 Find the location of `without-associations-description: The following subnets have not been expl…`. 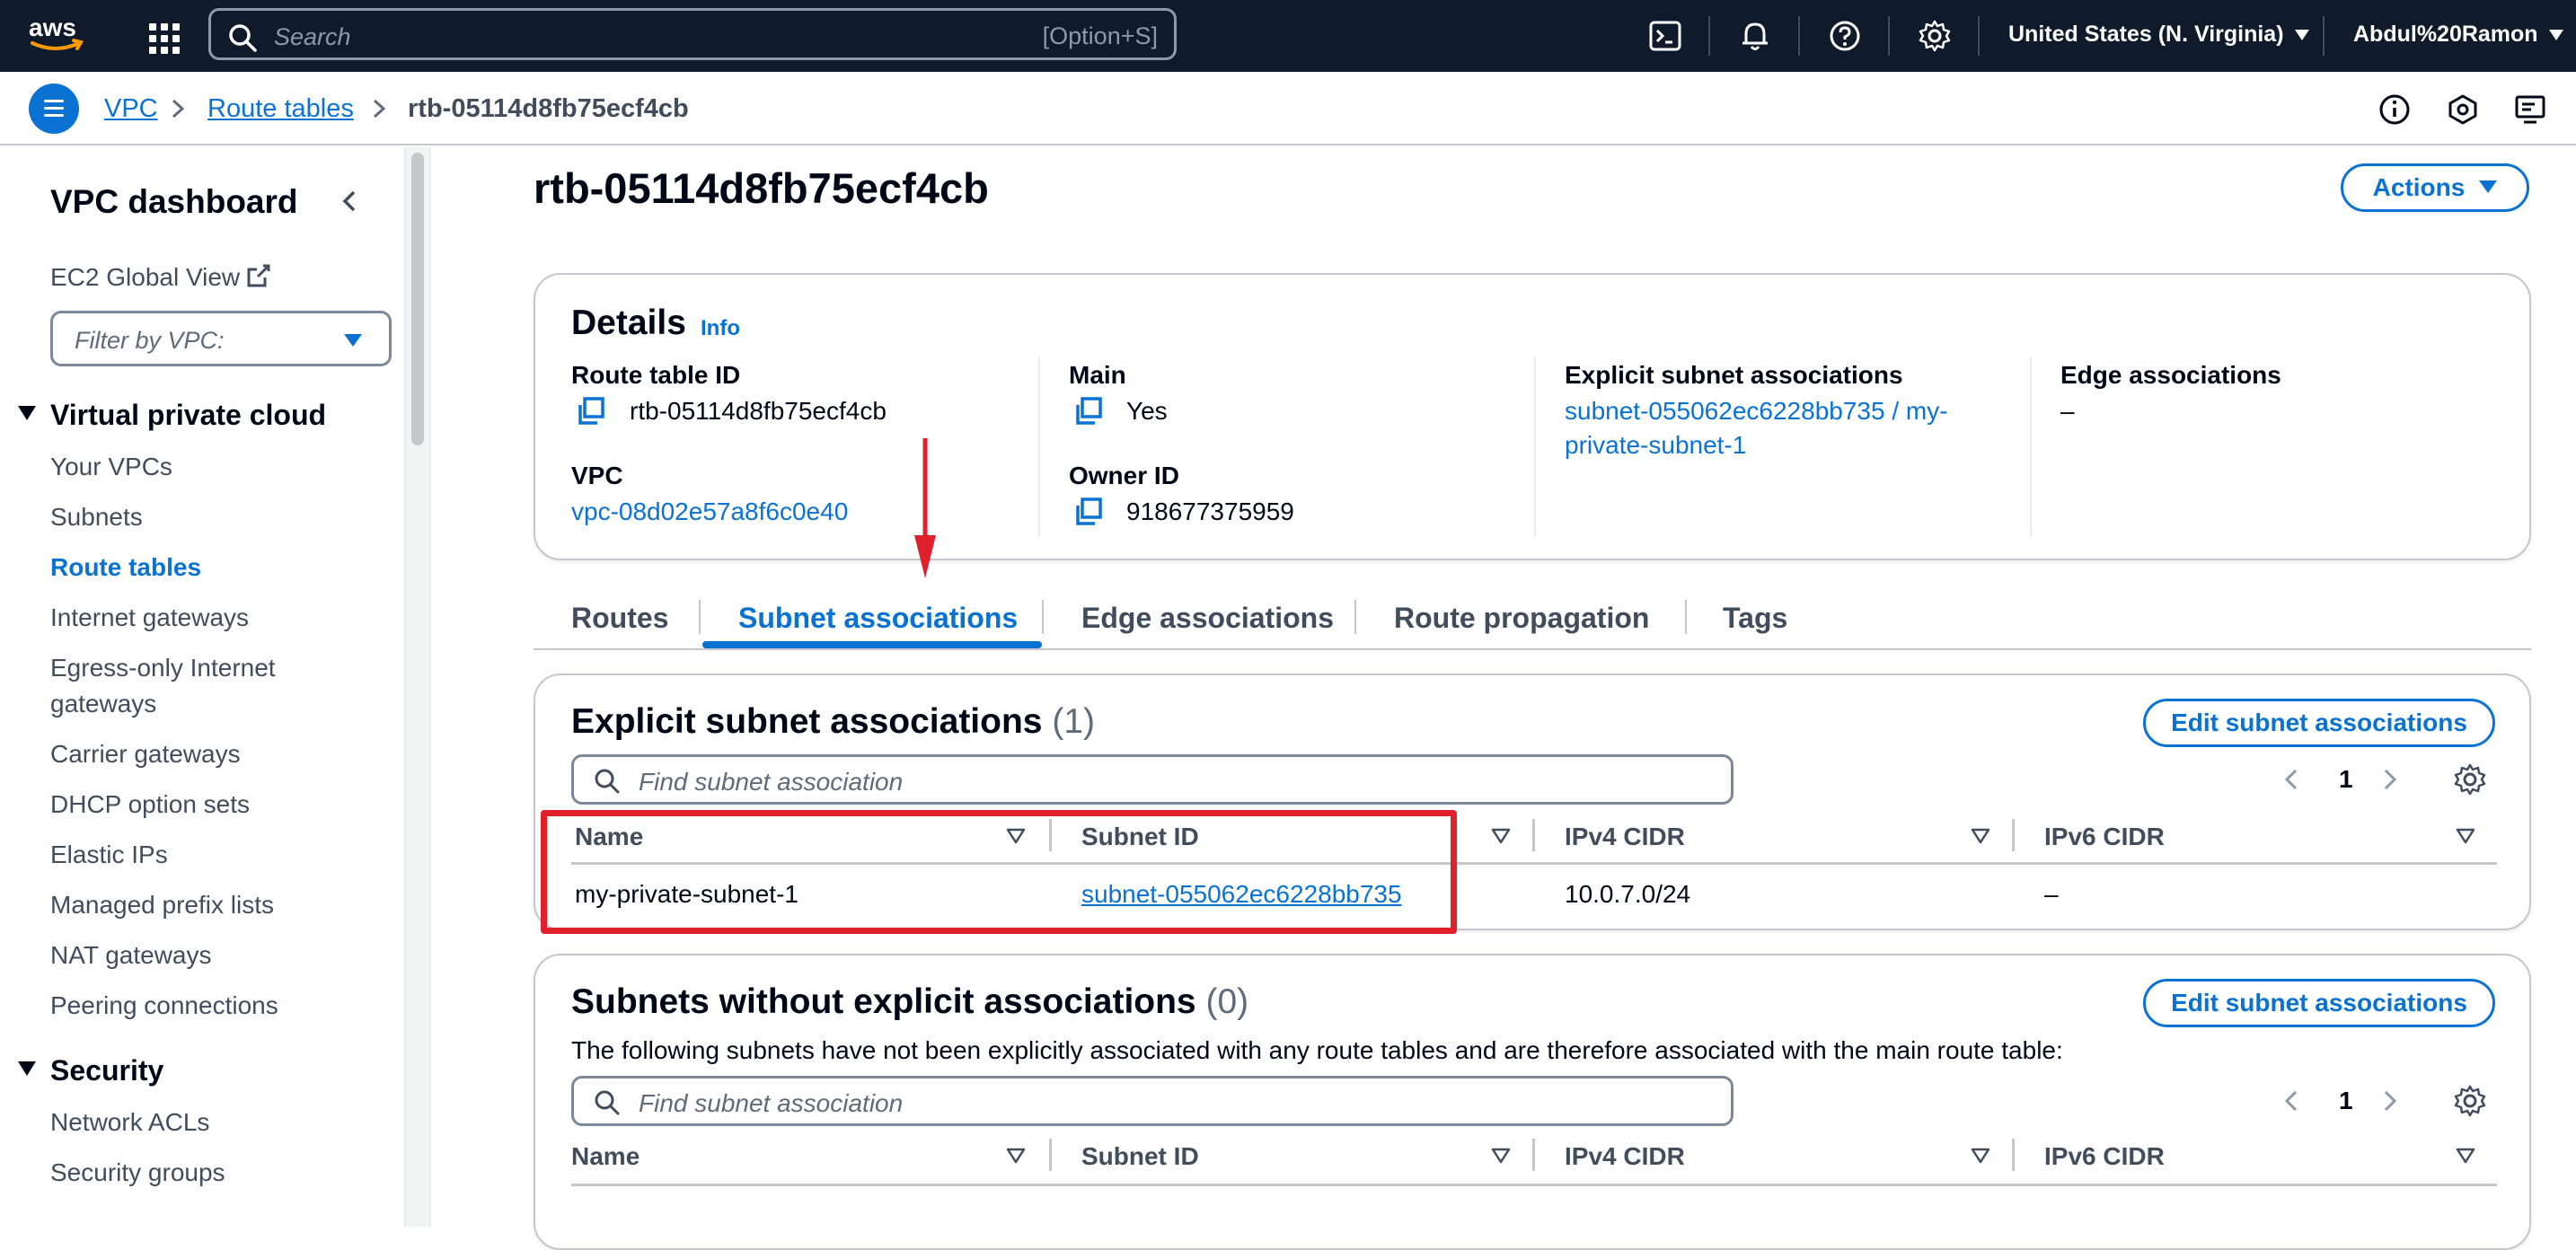

without-associations-description: The following subnets have not been expl… is located at coordinates (1317, 1050).